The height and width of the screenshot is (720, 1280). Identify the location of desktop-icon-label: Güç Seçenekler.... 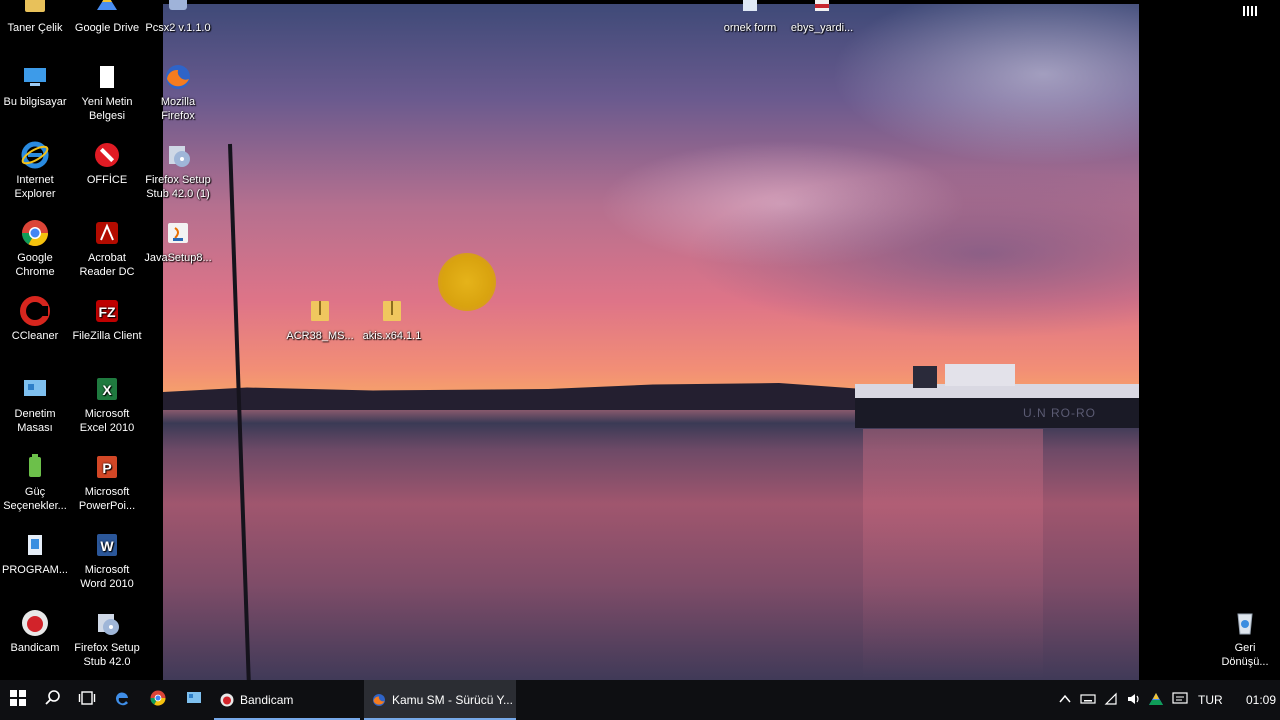
(35, 499).